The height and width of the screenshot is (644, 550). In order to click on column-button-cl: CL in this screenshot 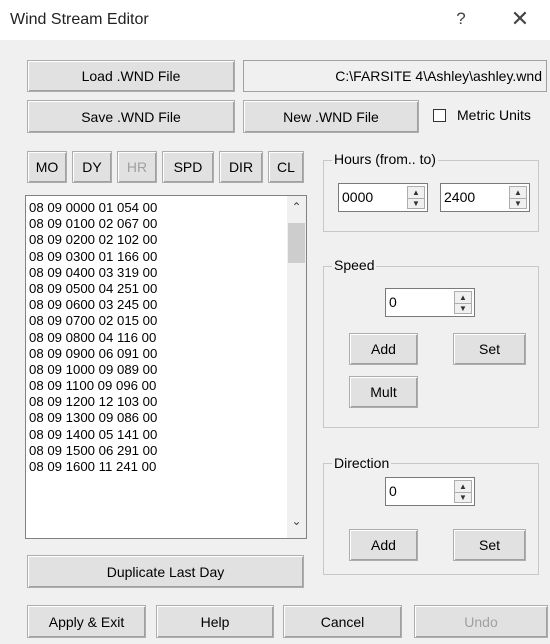, I will do `click(286, 167)`.